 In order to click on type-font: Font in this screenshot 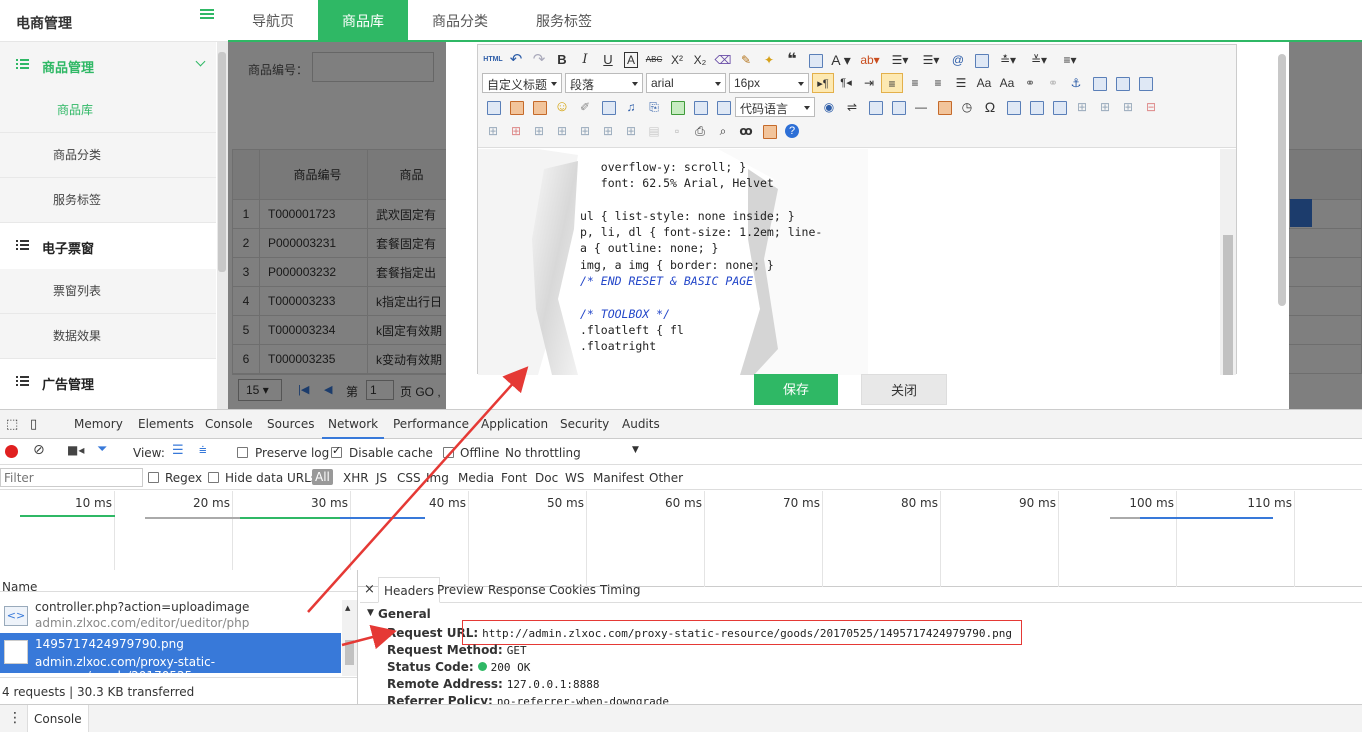, I will do `click(514, 478)`.